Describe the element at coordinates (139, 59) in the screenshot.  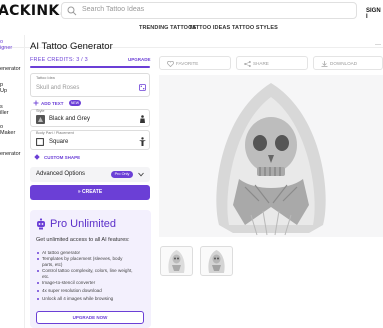
I see `upgrade-link: UPGRADE` at that location.